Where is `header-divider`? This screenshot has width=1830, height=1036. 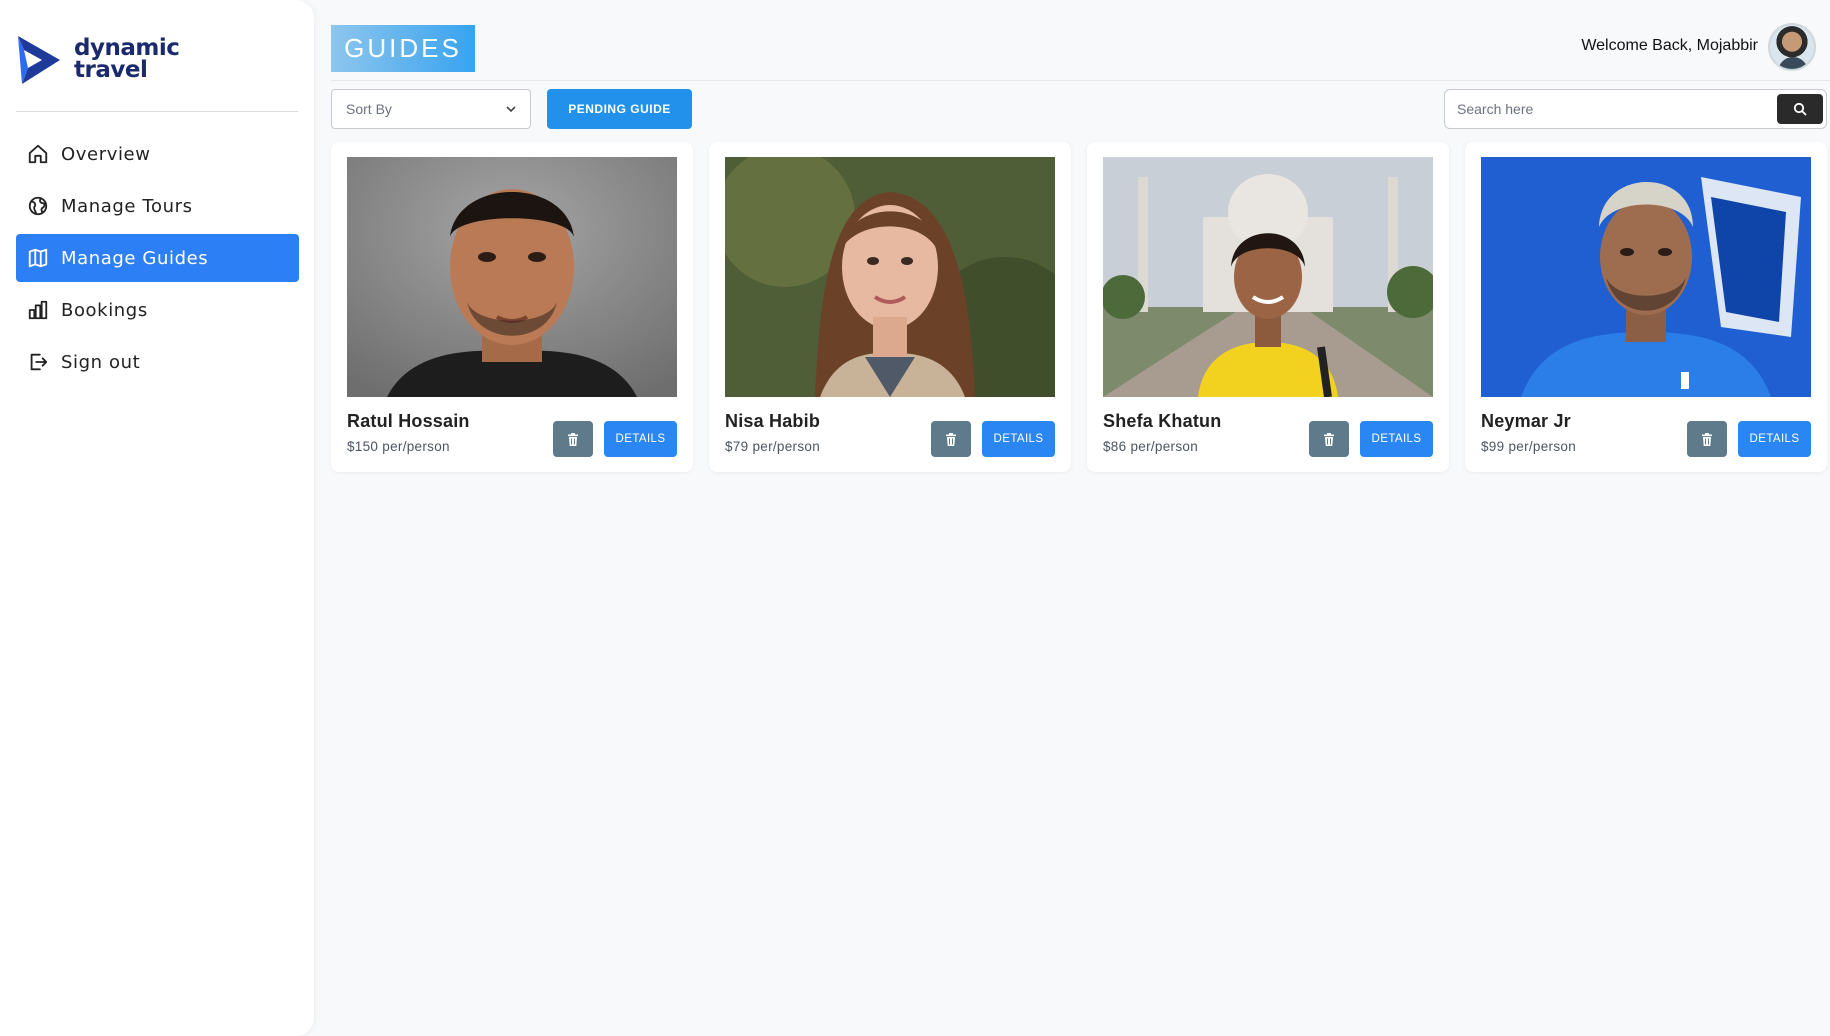
header-divider is located at coordinates (1080, 80).